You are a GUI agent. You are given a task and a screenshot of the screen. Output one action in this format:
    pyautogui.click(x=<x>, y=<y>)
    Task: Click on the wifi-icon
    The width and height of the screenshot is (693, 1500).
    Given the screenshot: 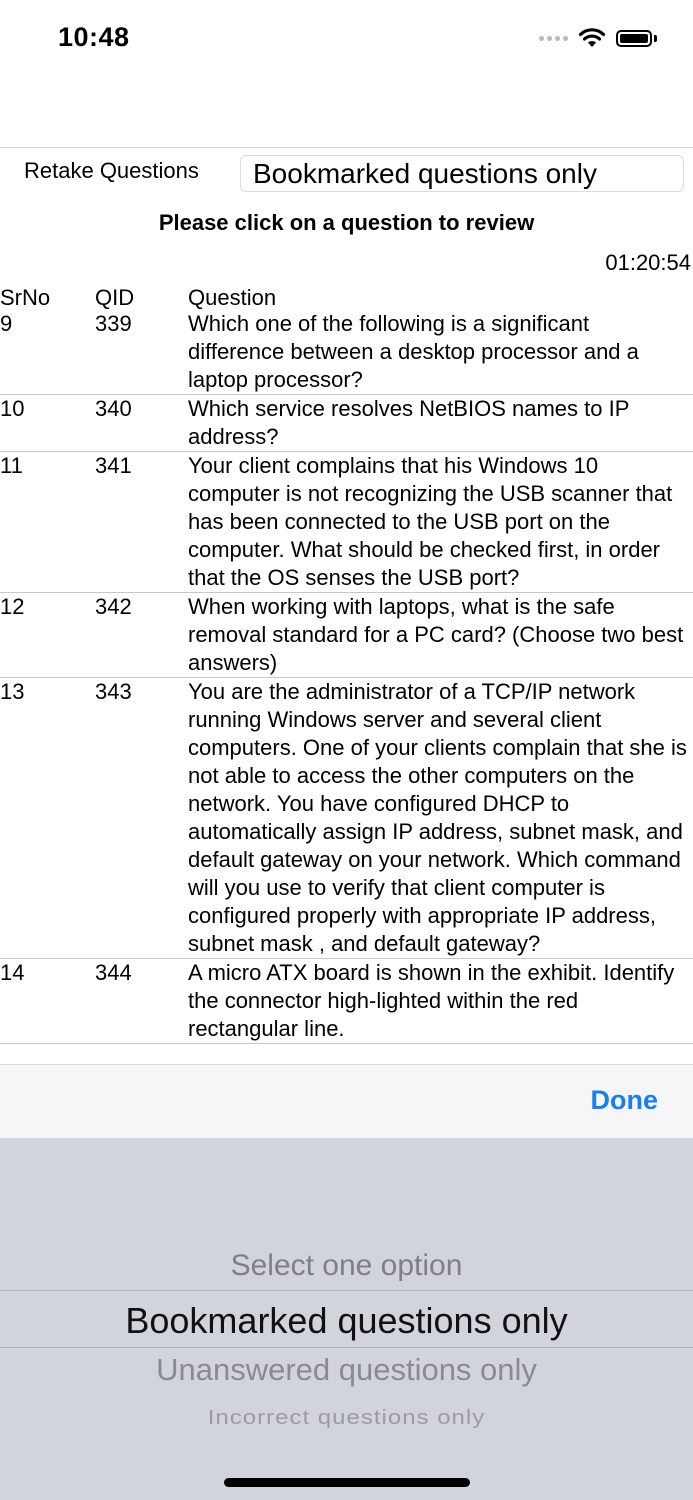 What is the action you would take?
    pyautogui.click(x=592, y=37)
    